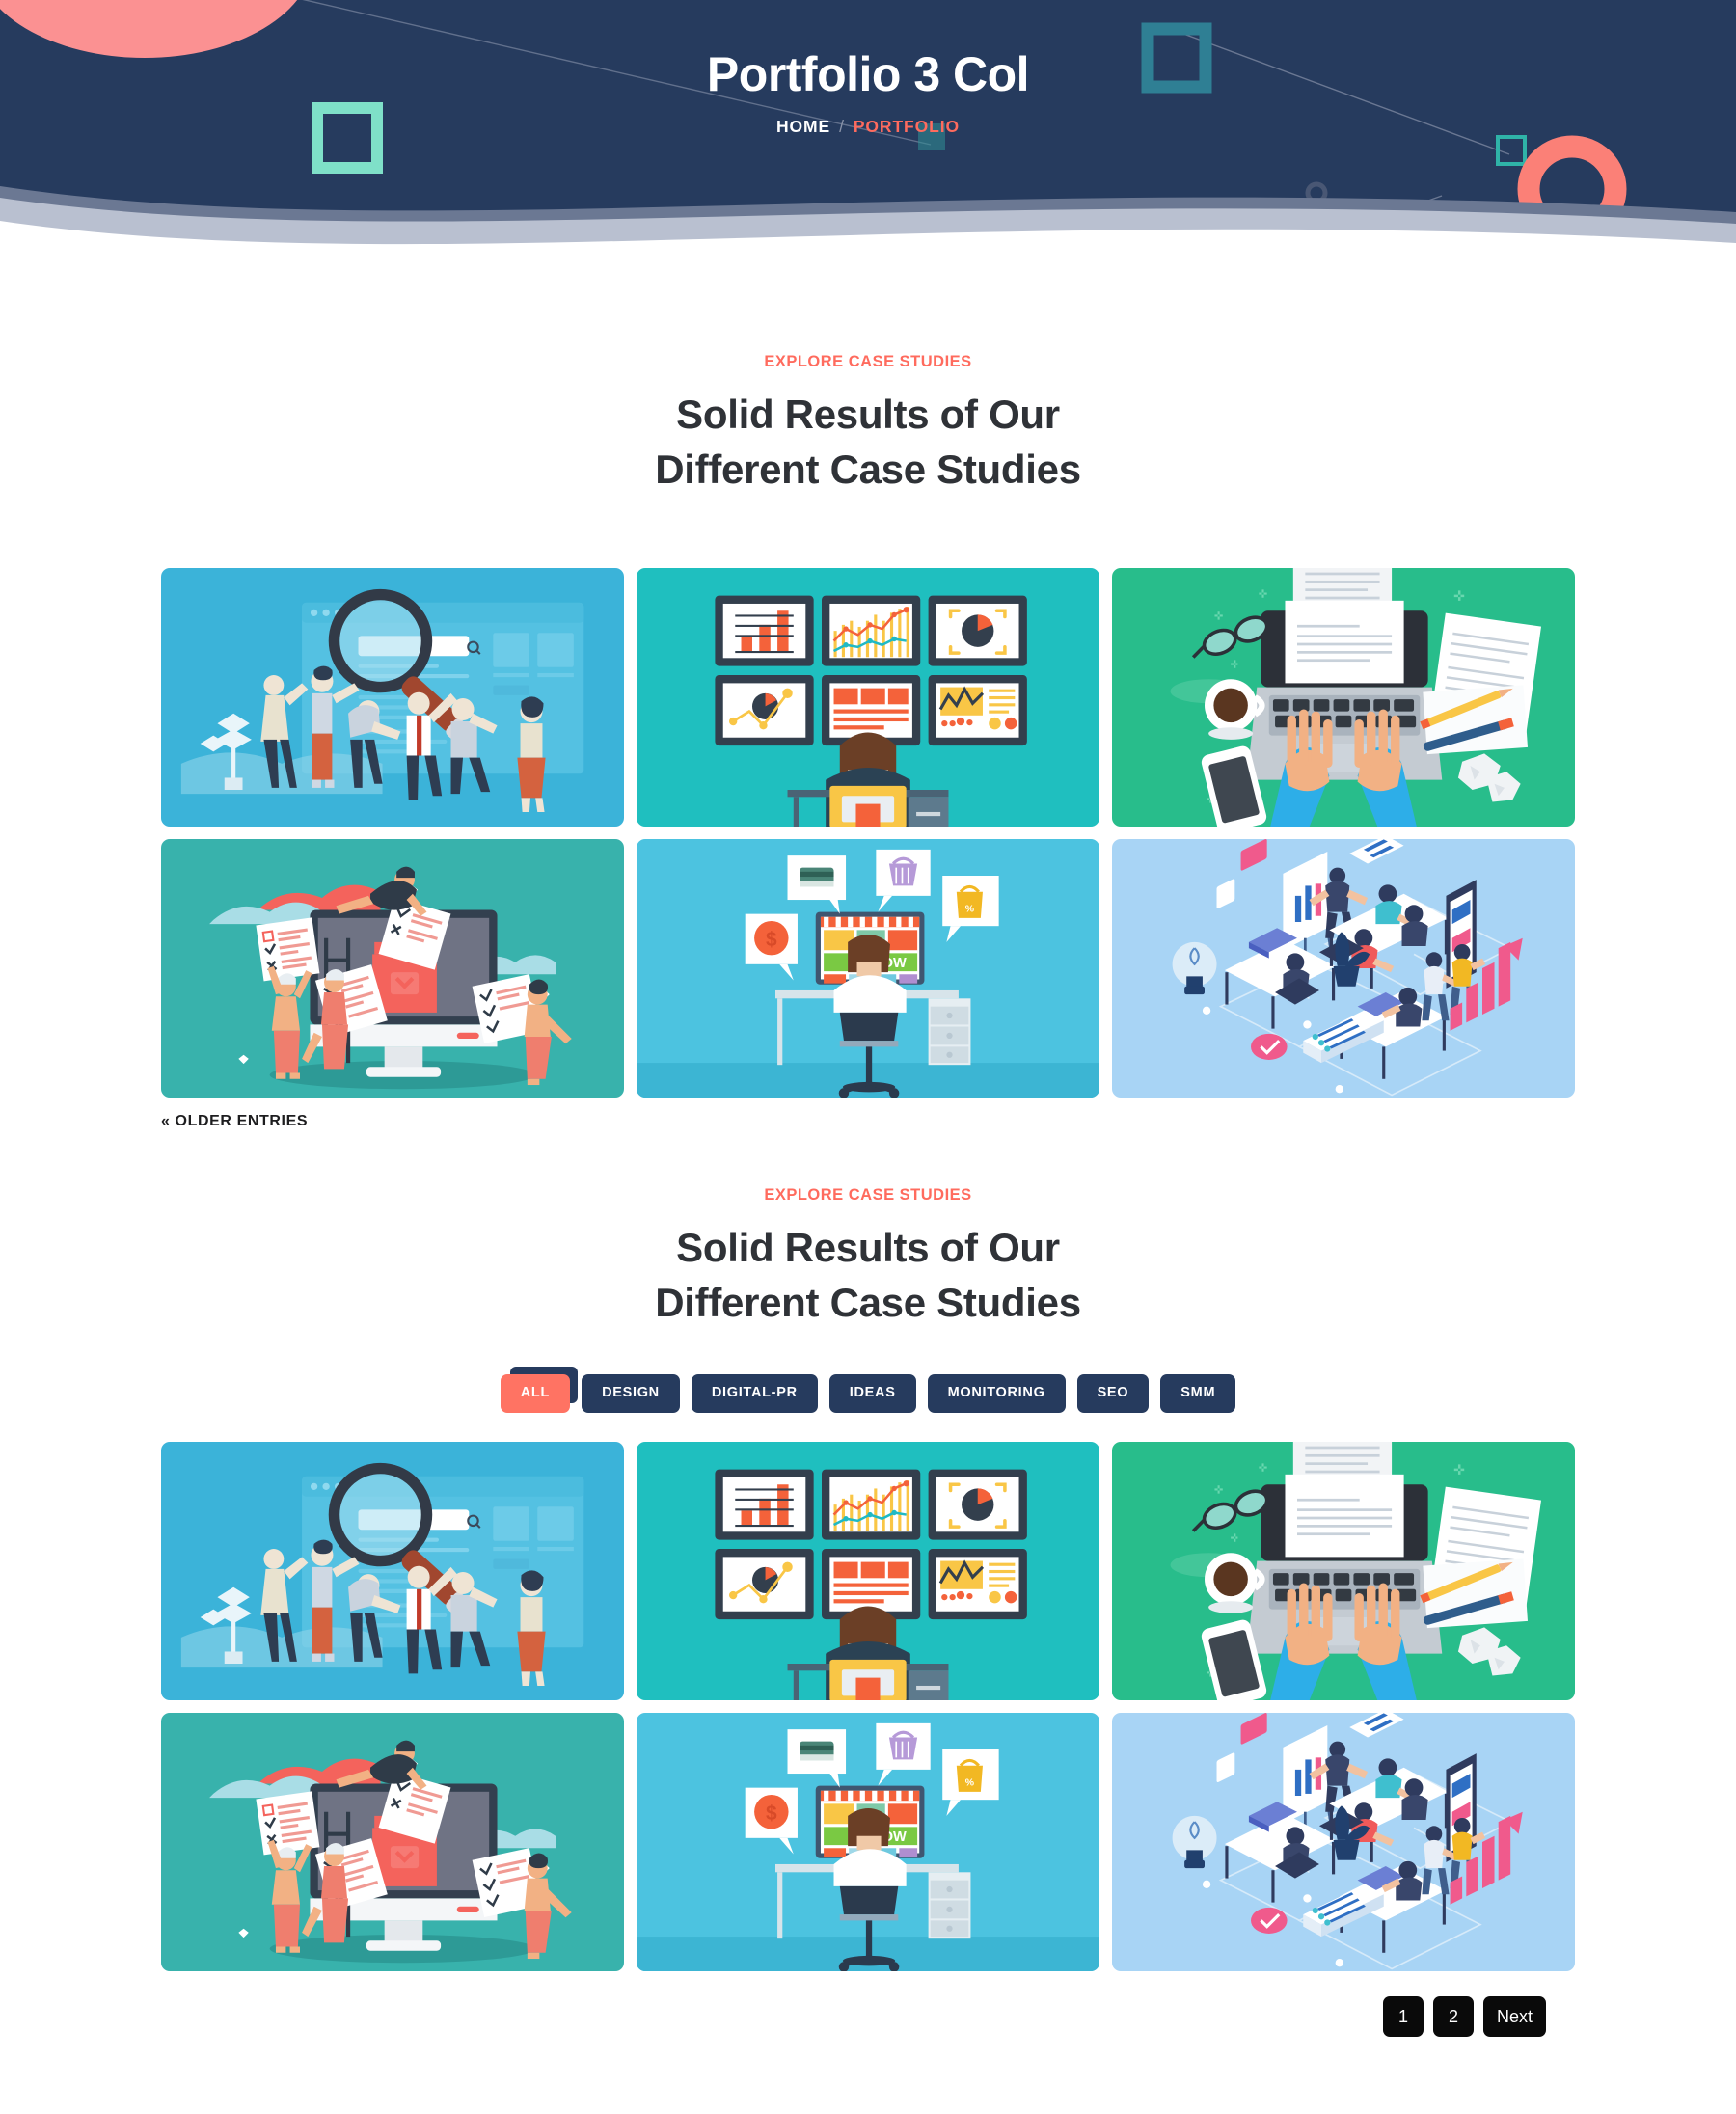 This screenshot has height=2114, width=1736. I want to click on pagination-next-page: Next, so click(1514, 2017).